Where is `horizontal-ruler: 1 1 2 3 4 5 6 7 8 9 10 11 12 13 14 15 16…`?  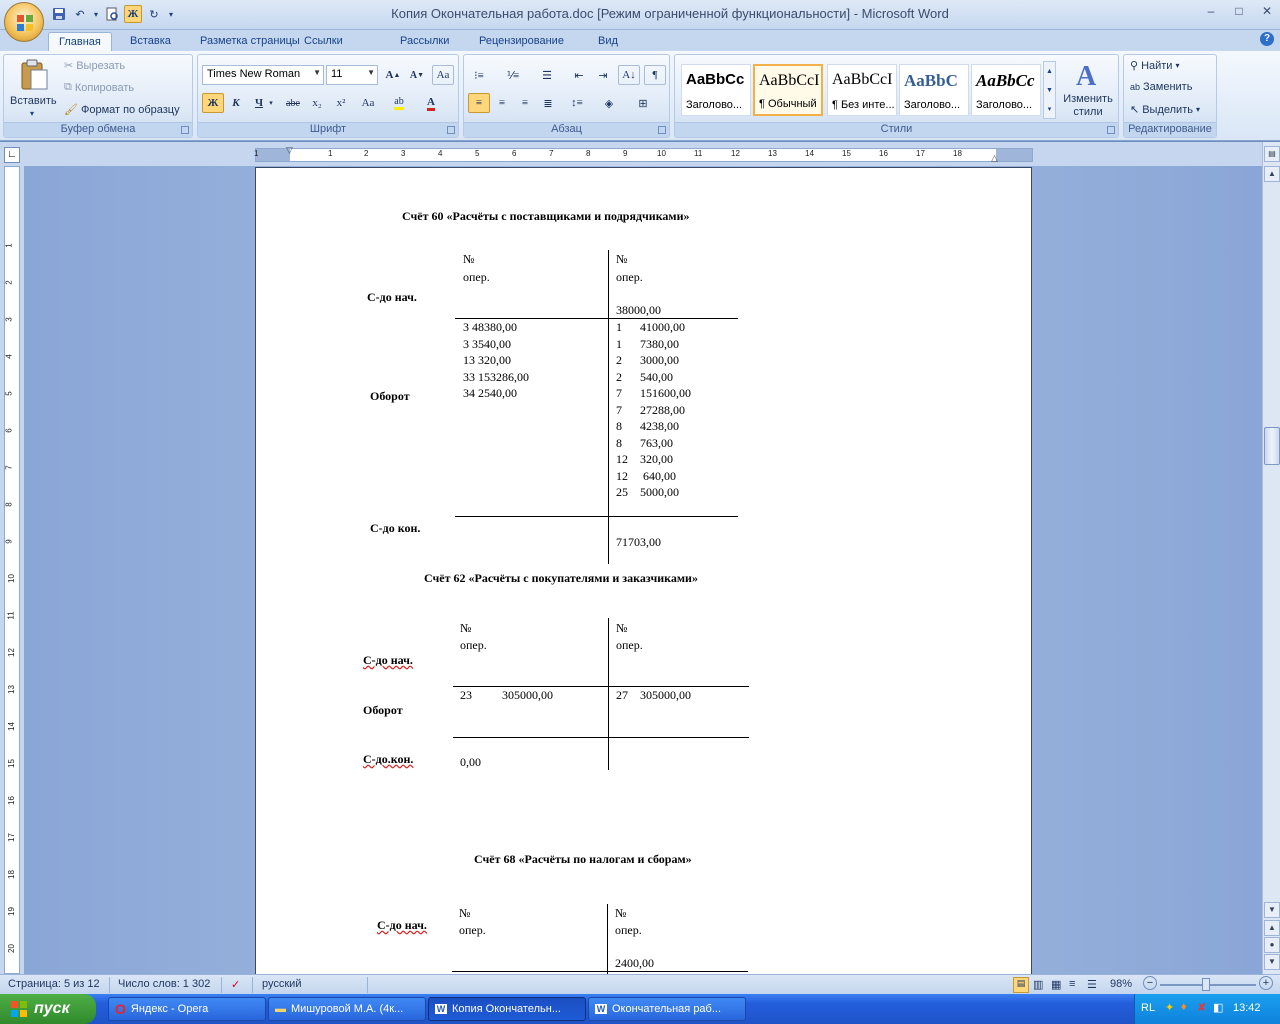 horizontal-ruler: 1 1 2 3 4 5 6 7 8 9 10 11 12 13 14 15 16… is located at coordinates (643, 154).